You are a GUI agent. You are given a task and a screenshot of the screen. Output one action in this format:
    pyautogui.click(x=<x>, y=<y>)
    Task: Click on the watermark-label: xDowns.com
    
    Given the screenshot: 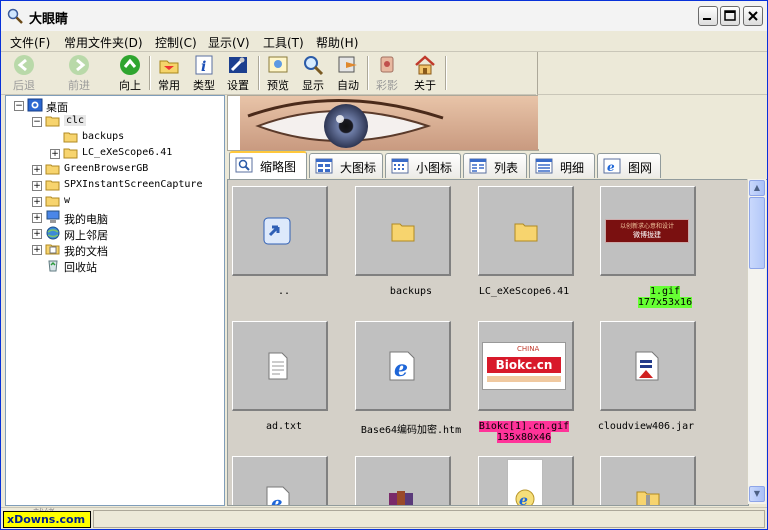 What is the action you would take?
    pyautogui.click(x=47, y=519)
    